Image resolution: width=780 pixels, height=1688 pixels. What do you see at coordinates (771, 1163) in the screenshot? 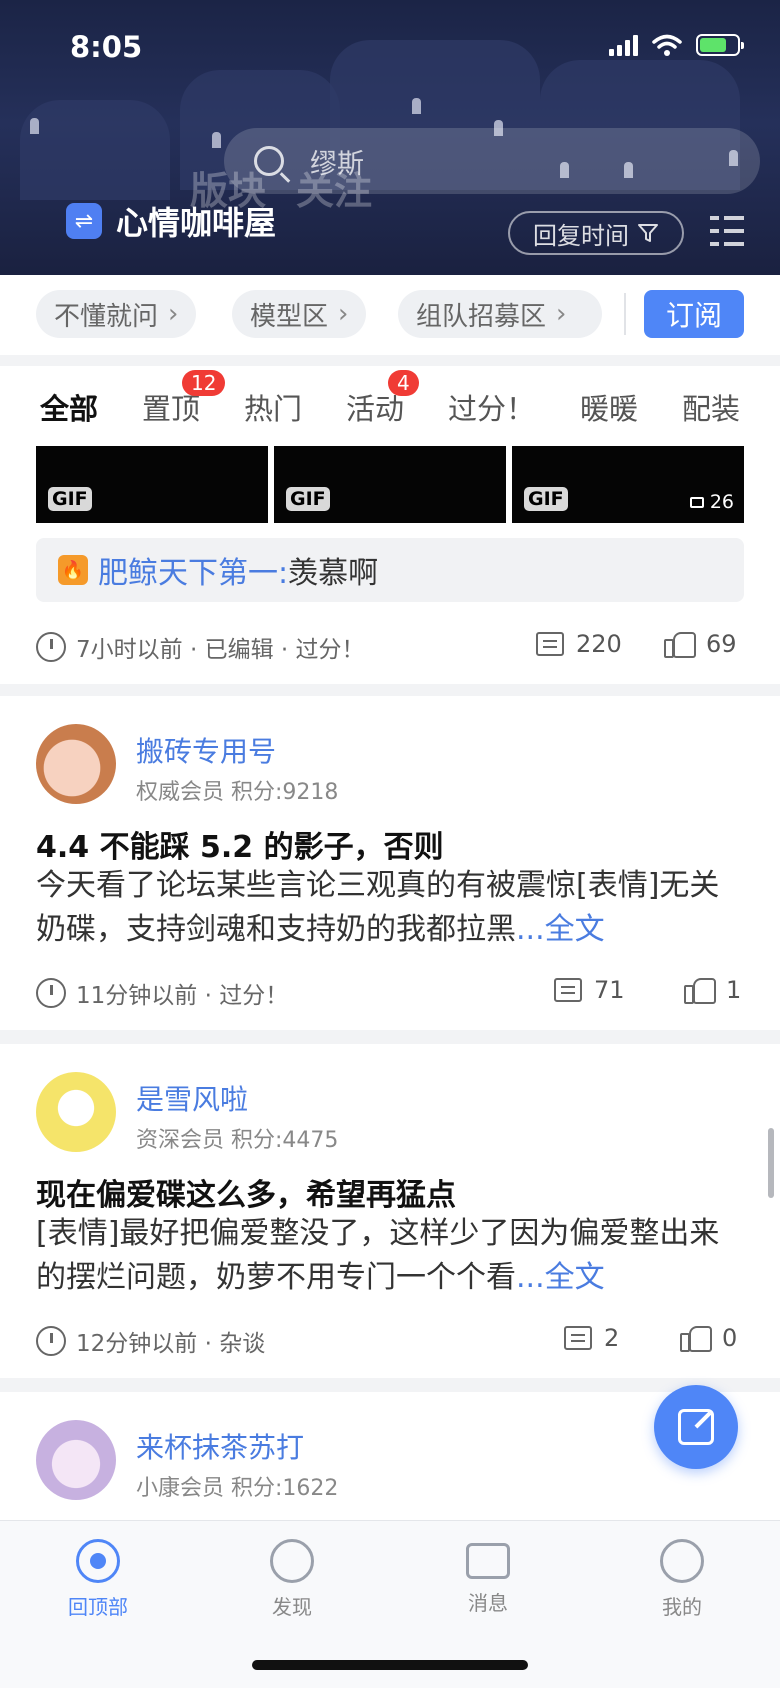
I see `scrollbar` at bounding box center [771, 1163].